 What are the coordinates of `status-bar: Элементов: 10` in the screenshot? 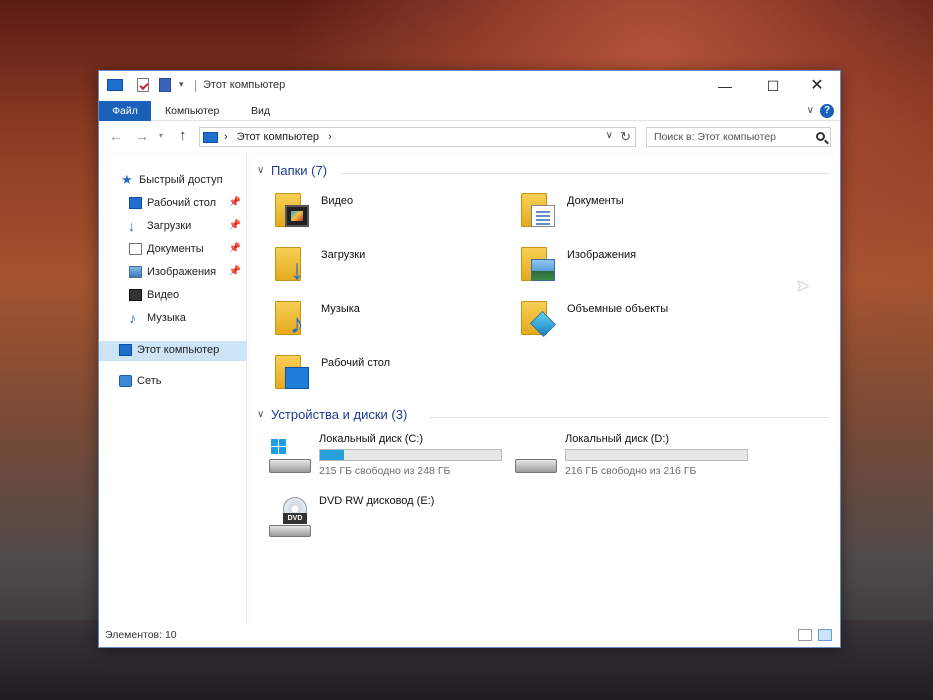 It's located at (469, 635).